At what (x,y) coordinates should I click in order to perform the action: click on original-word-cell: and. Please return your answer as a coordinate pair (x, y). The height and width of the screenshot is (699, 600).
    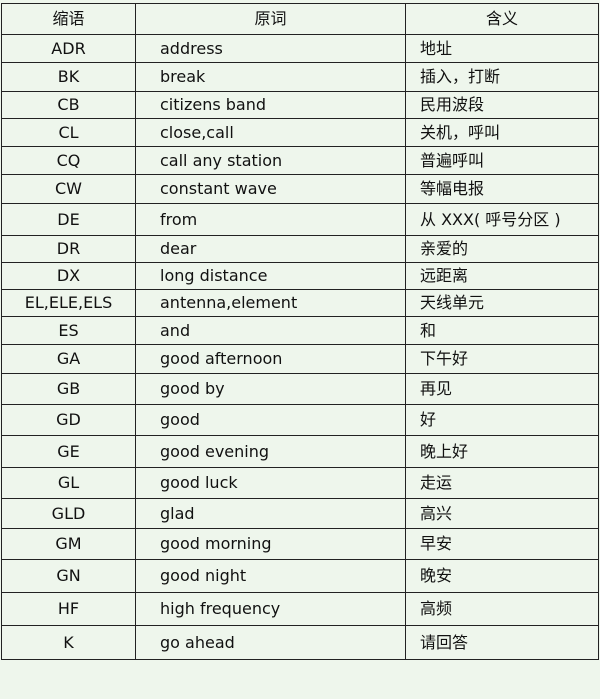
    Looking at the image, I should click on (270, 330).